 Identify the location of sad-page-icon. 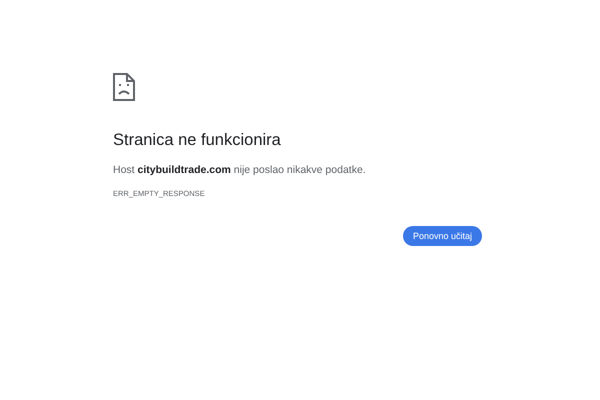
(124, 87).